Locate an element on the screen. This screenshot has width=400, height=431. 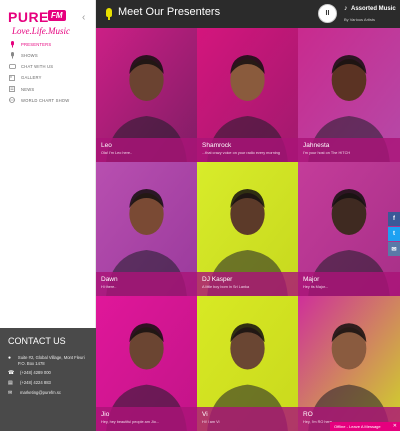
chat-icon is located at coordinates (12, 67).